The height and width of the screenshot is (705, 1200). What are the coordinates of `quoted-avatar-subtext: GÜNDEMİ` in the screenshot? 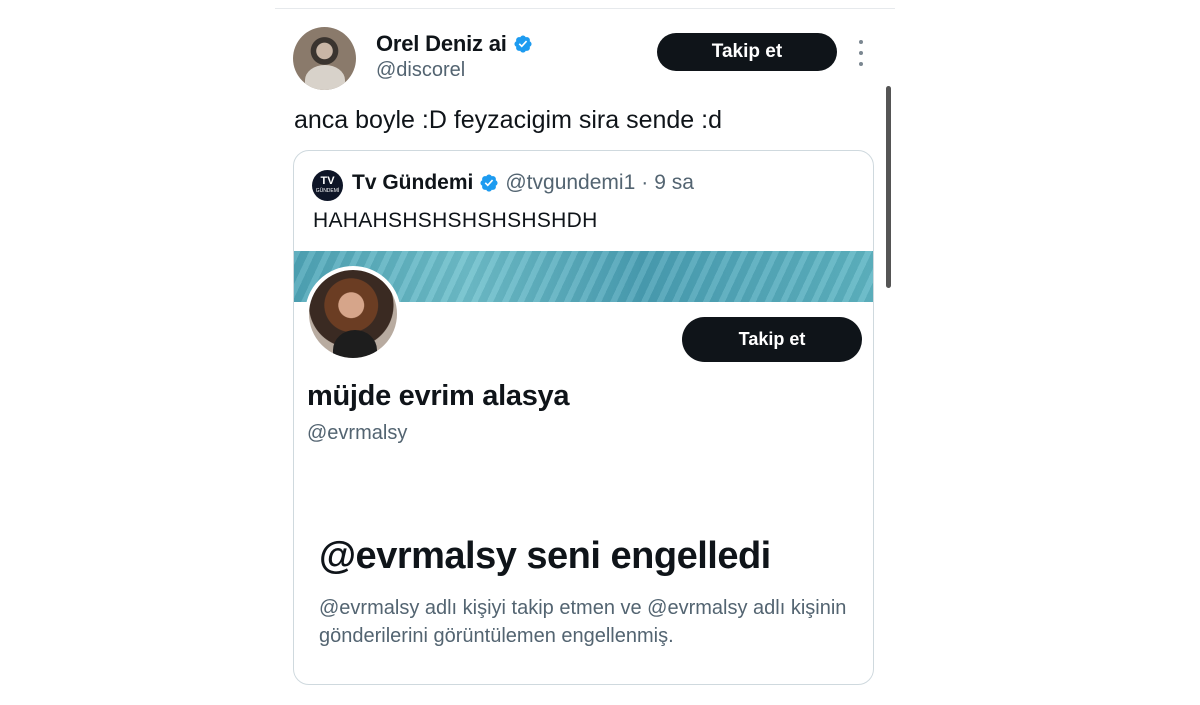 It's located at (327, 190).